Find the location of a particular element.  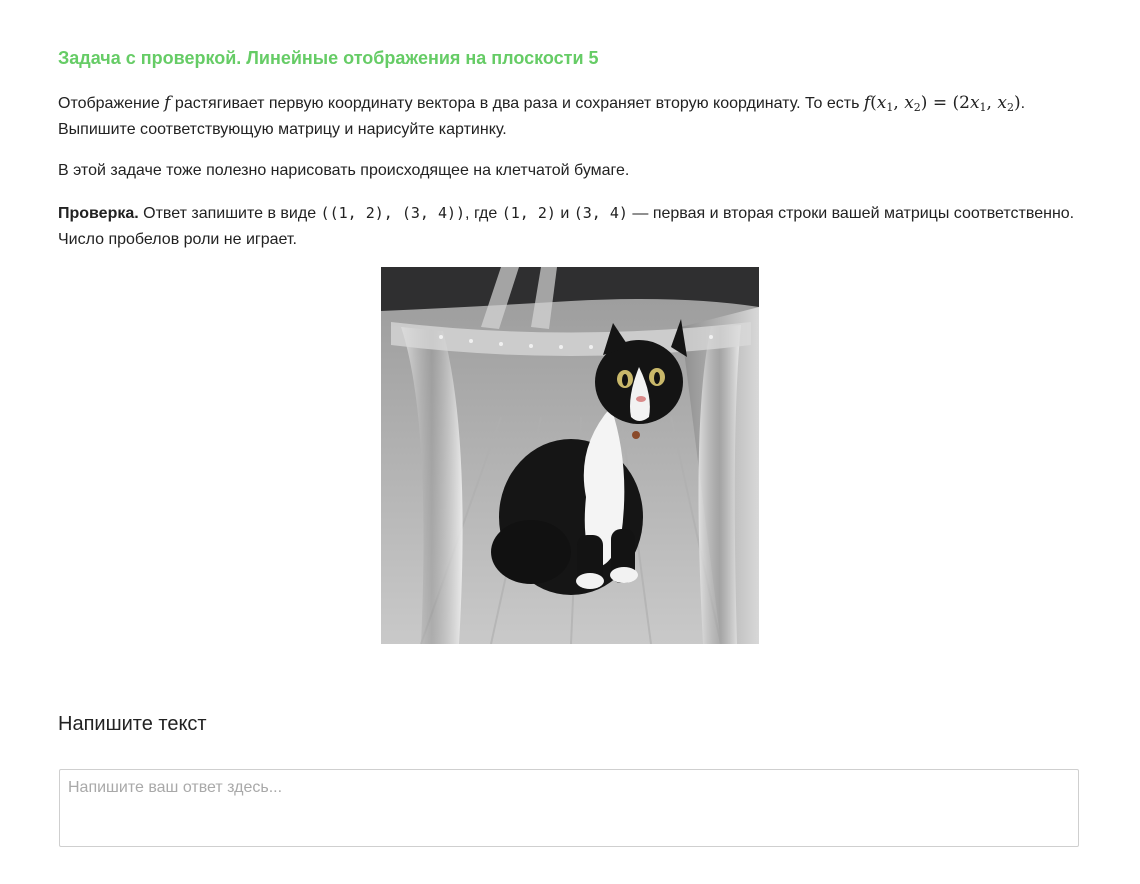

row-one-code: (1, 2) is located at coordinates (528, 213).